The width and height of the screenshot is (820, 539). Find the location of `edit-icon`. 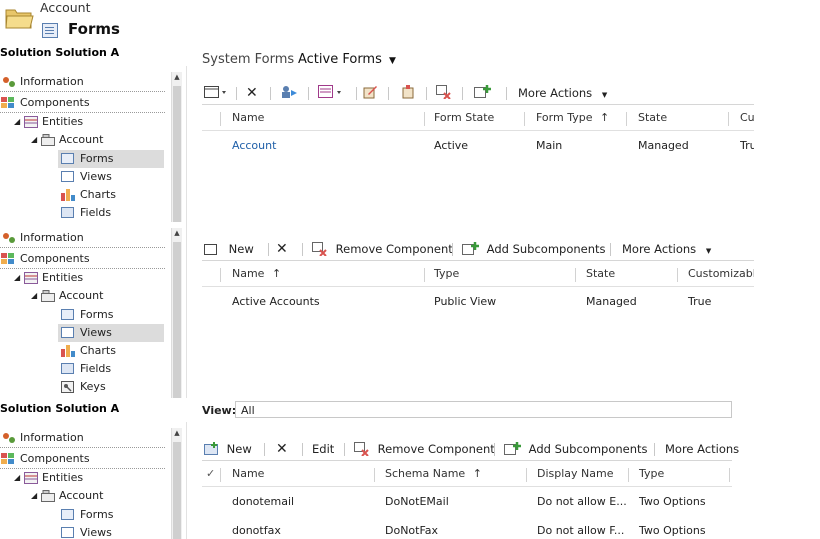

edit-icon is located at coordinates (370, 93).